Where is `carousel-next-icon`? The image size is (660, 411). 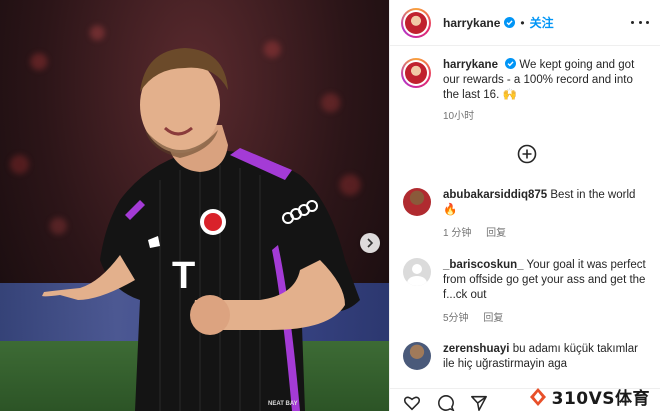 carousel-next-icon is located at coordinates (370, 243).